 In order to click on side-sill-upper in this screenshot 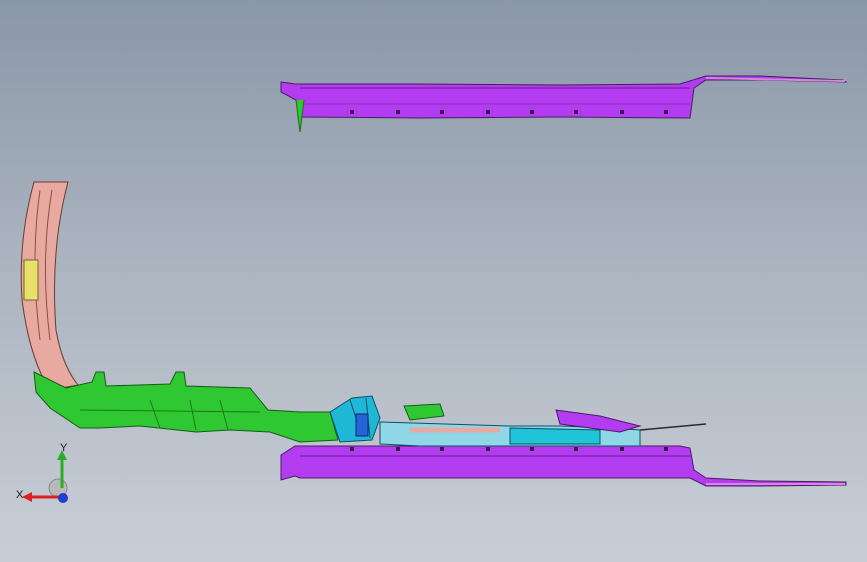, I will do `click(564, 104)`.